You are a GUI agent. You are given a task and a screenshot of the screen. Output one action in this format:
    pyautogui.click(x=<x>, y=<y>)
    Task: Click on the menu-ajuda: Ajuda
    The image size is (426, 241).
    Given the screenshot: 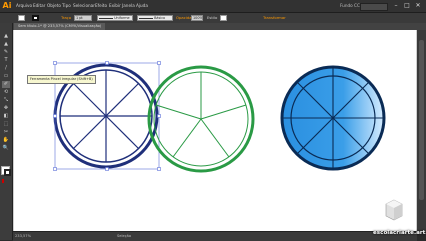 What is the action you would take?
    pyautogui.click(x=142, y=6)
    